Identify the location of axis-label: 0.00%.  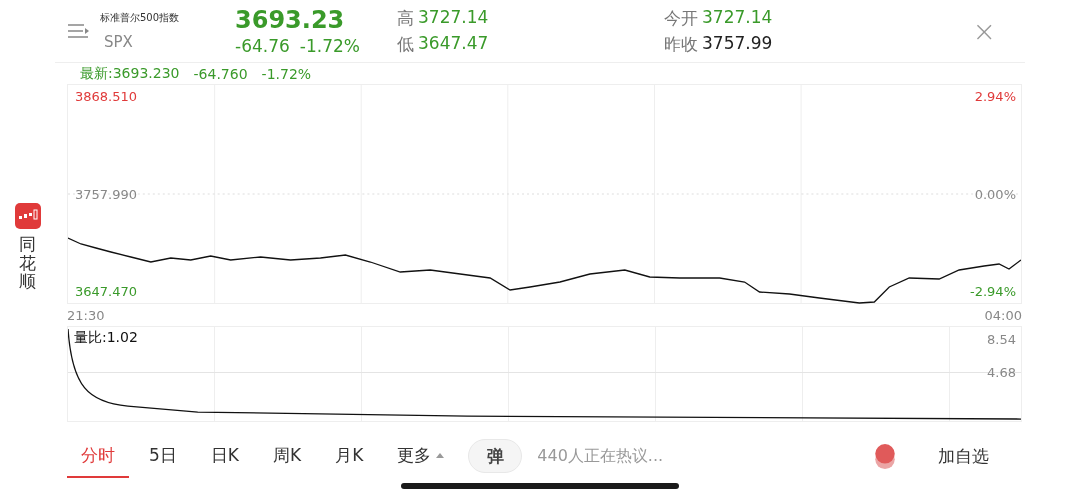
(995, 194).